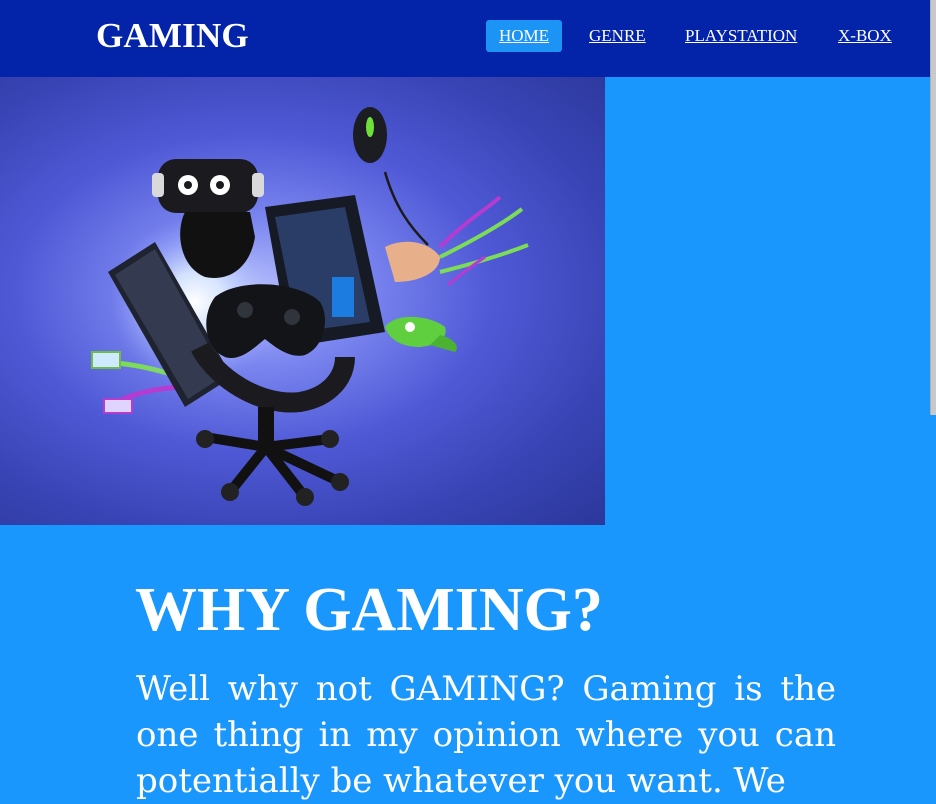 The image size is (936, 804). Describe the element at coordinates (369, 610) in the screenshot. I see `section-heading: WHY GAMING?` at that location.